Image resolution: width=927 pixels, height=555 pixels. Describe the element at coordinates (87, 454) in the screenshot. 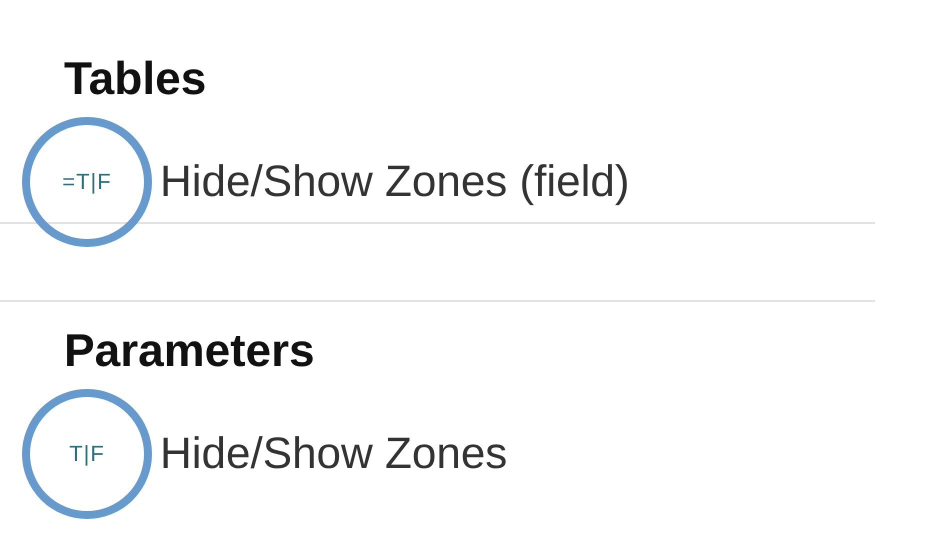

I see `data-type-icon: T|F` at that location.